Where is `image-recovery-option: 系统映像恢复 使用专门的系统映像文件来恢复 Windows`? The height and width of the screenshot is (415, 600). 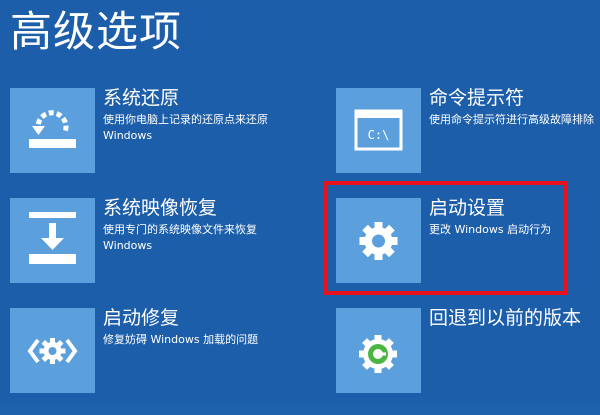 image-recovery-option: 系统映像恢复 使用专门的系统映像文件来恢复 Windows is located at coordinates (155, 242).